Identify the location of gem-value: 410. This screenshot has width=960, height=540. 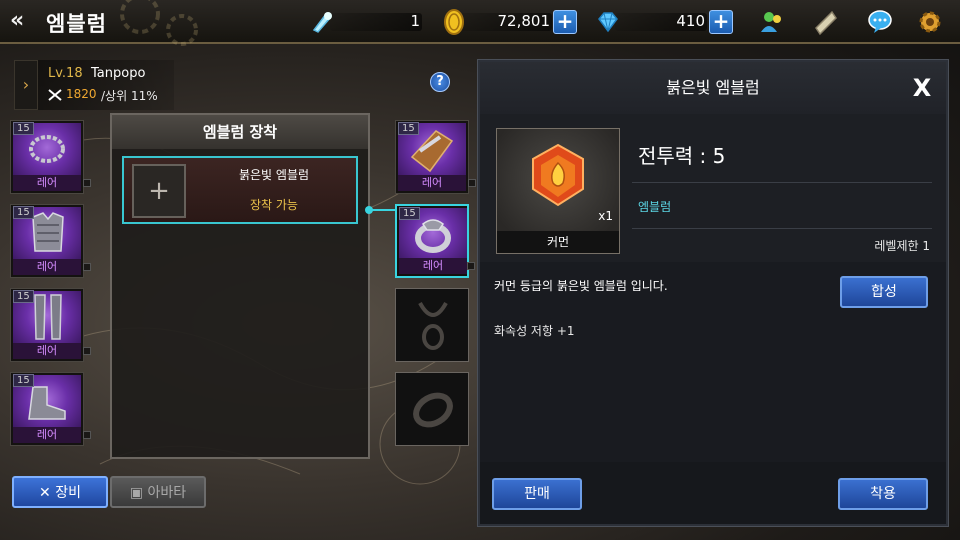
(690, 21).